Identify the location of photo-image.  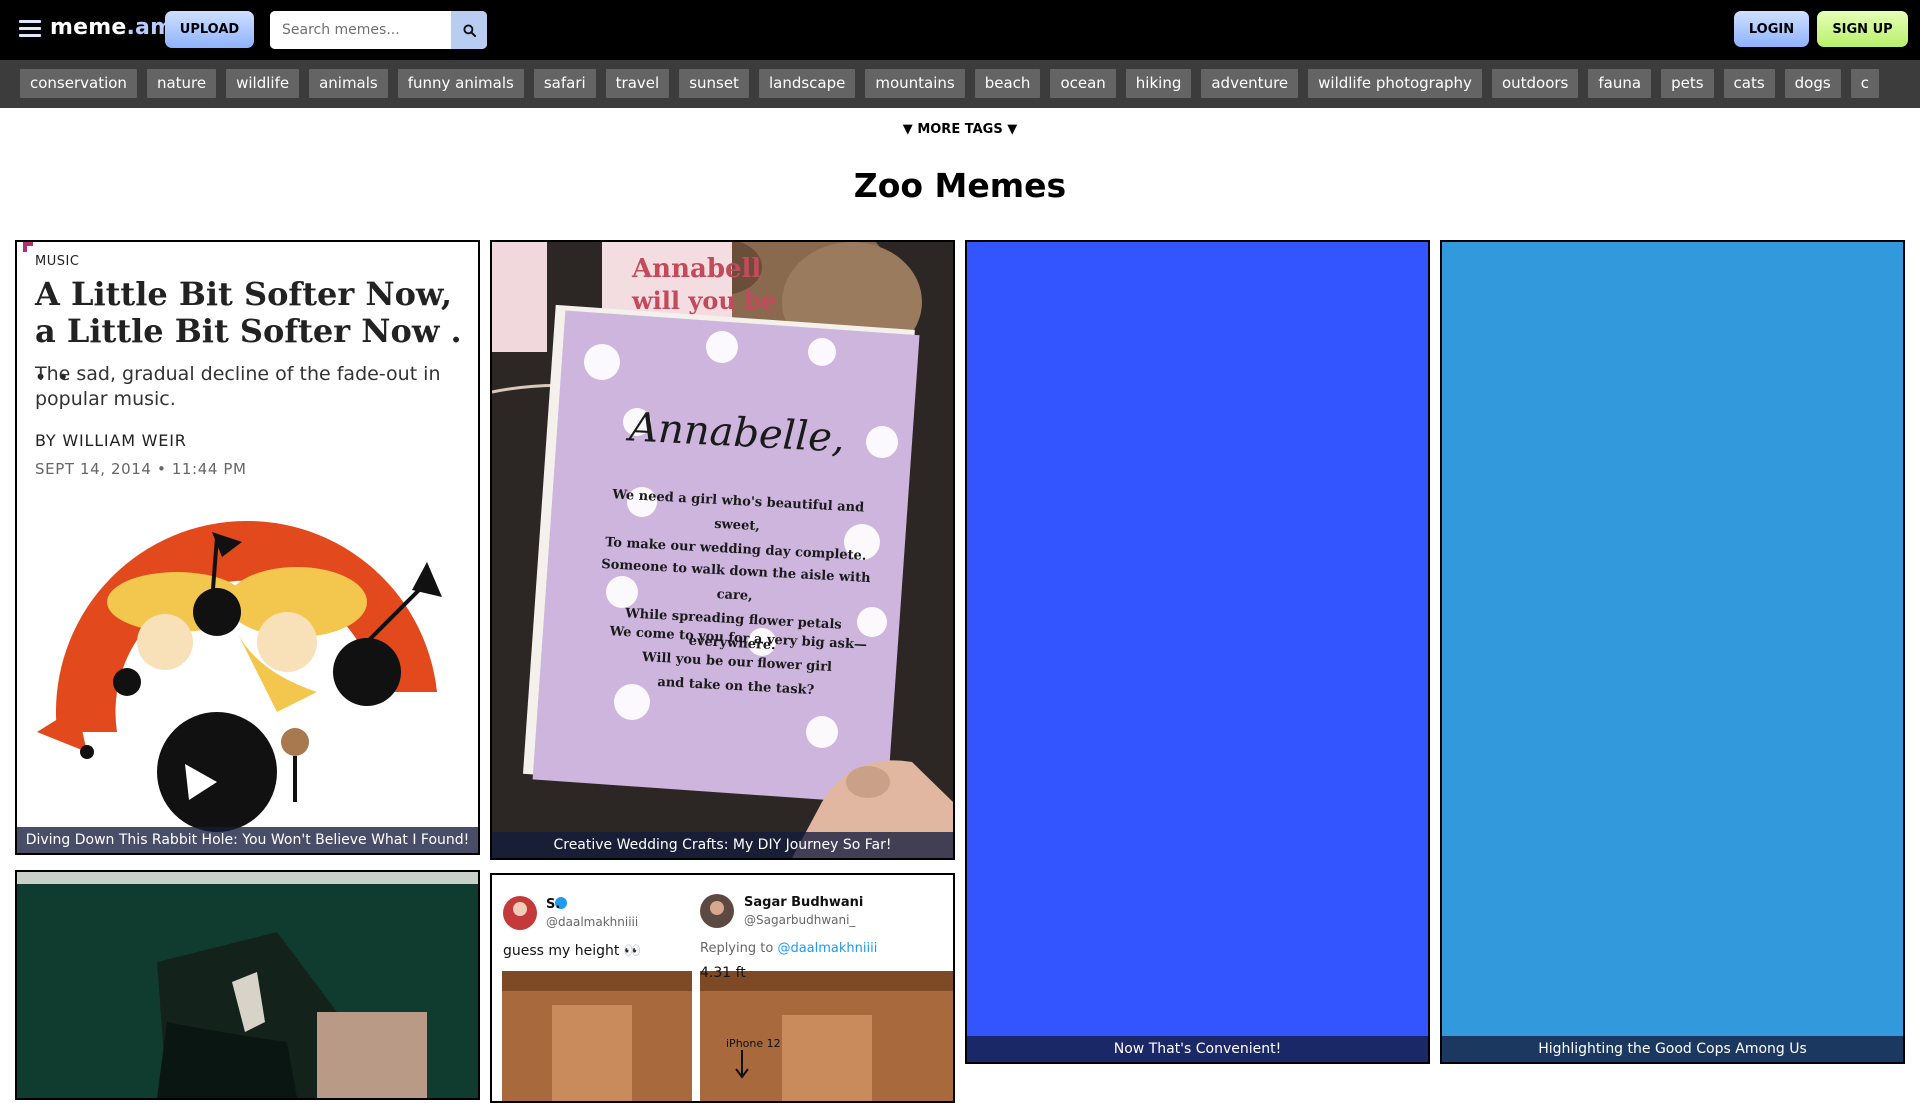
(247, 985).